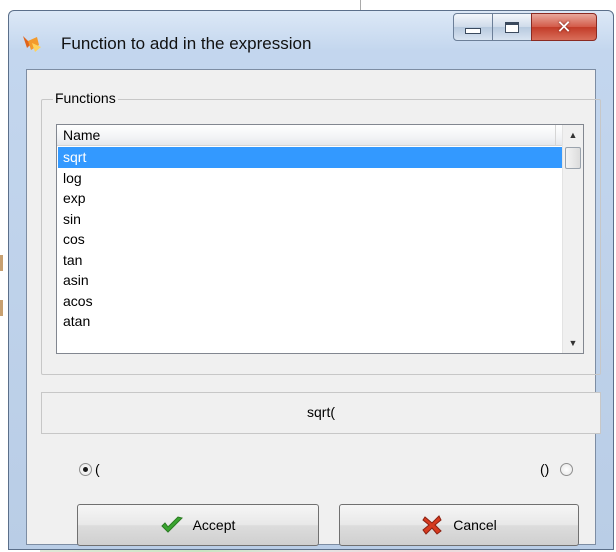 The width and height of the screenshot is (616, 552). I want to click on list-item-exp: exp, so click(310, 198).